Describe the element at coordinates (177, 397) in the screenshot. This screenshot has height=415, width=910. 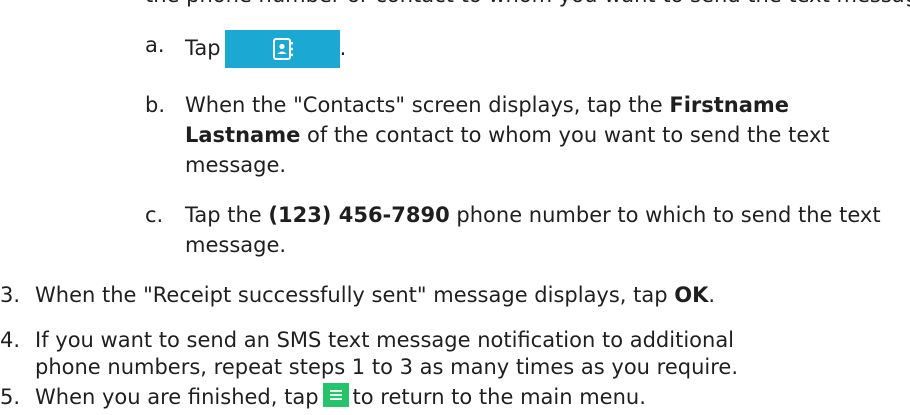
I see `step-5-text-1: When you are finished, tap` at that location.